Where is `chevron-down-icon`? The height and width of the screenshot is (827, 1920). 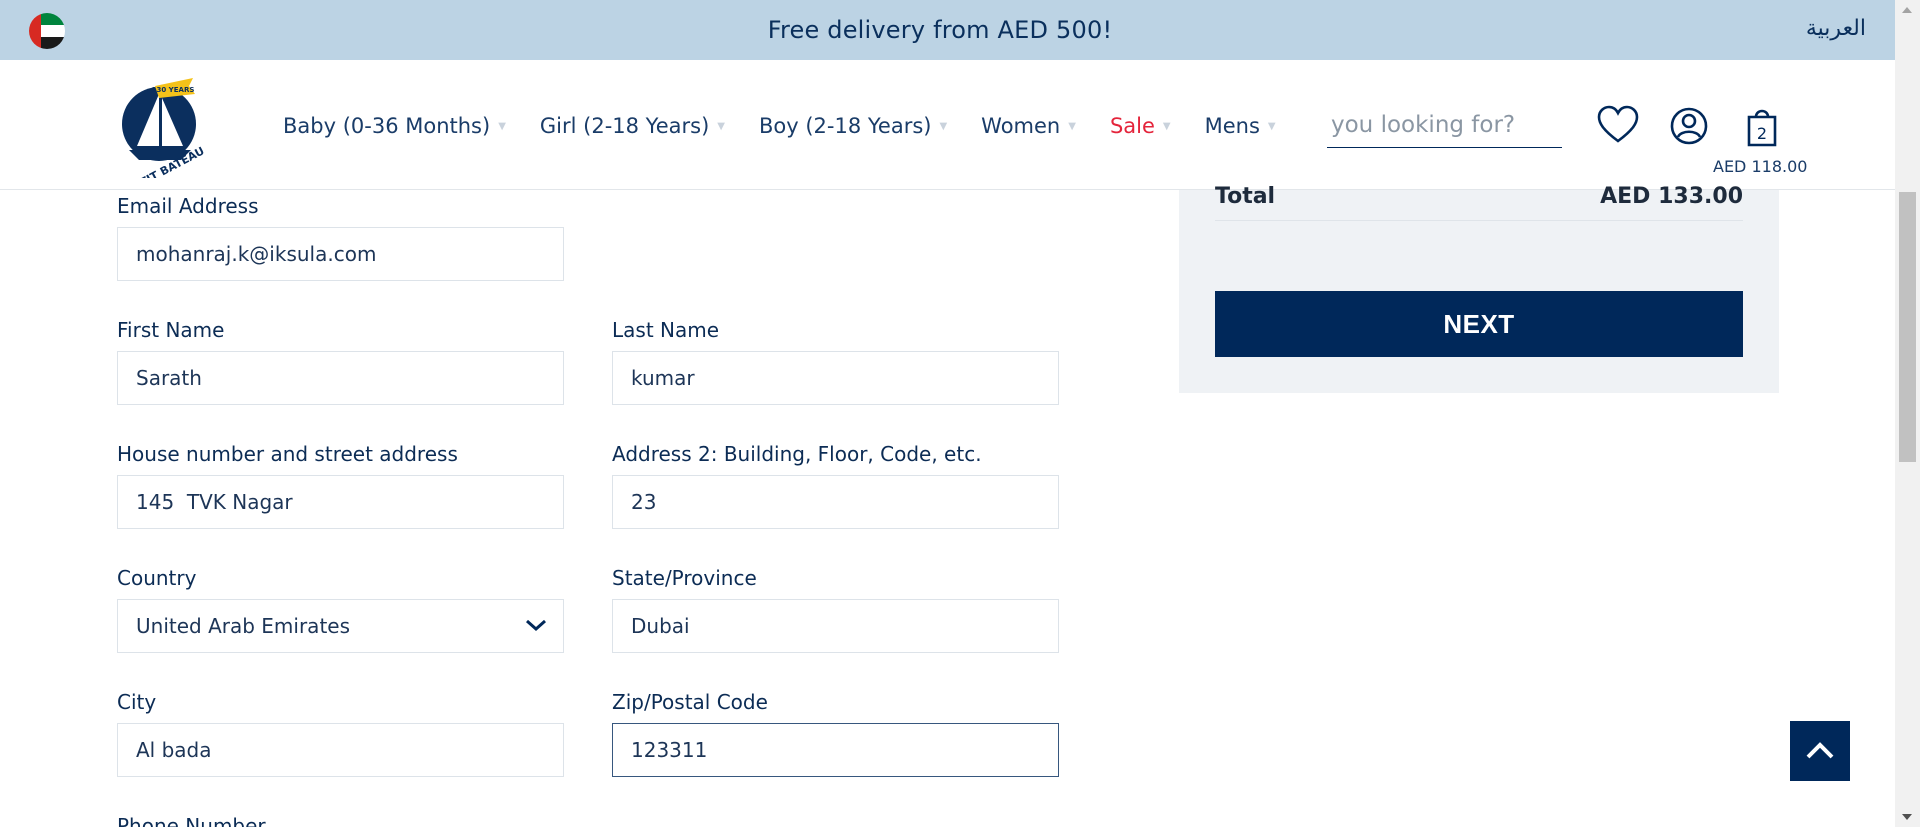 chevron-down-icon is located at coordinates (536, 625).